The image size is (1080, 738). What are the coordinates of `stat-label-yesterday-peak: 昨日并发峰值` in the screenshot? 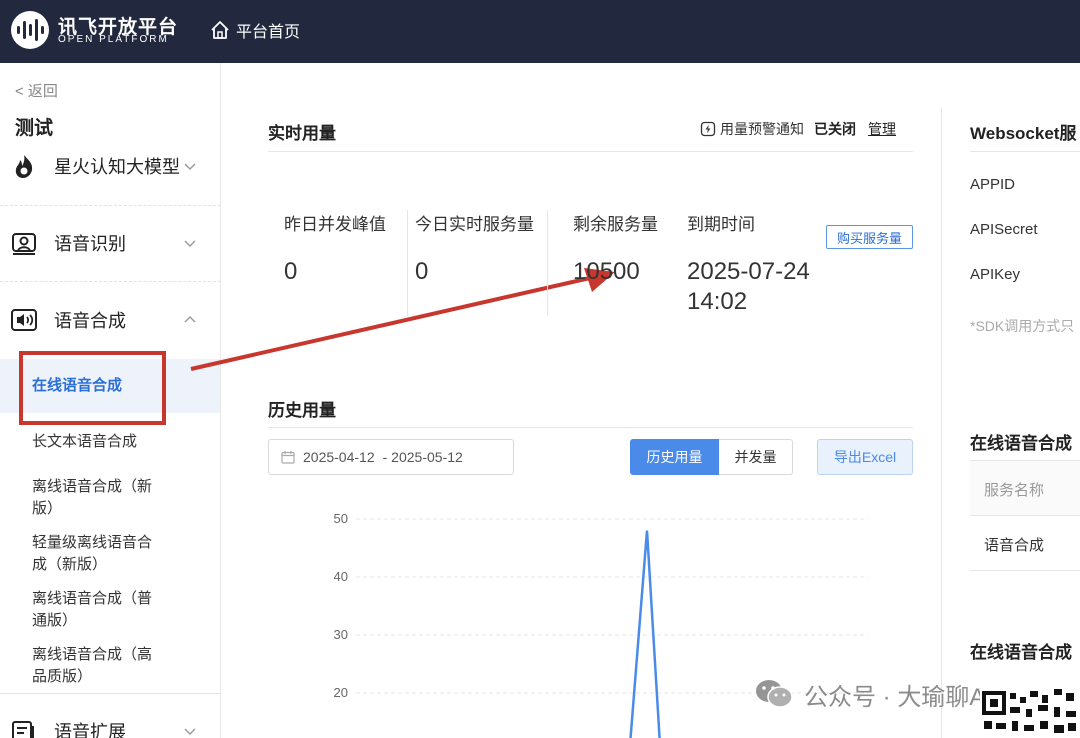 It's located at (335, 224).